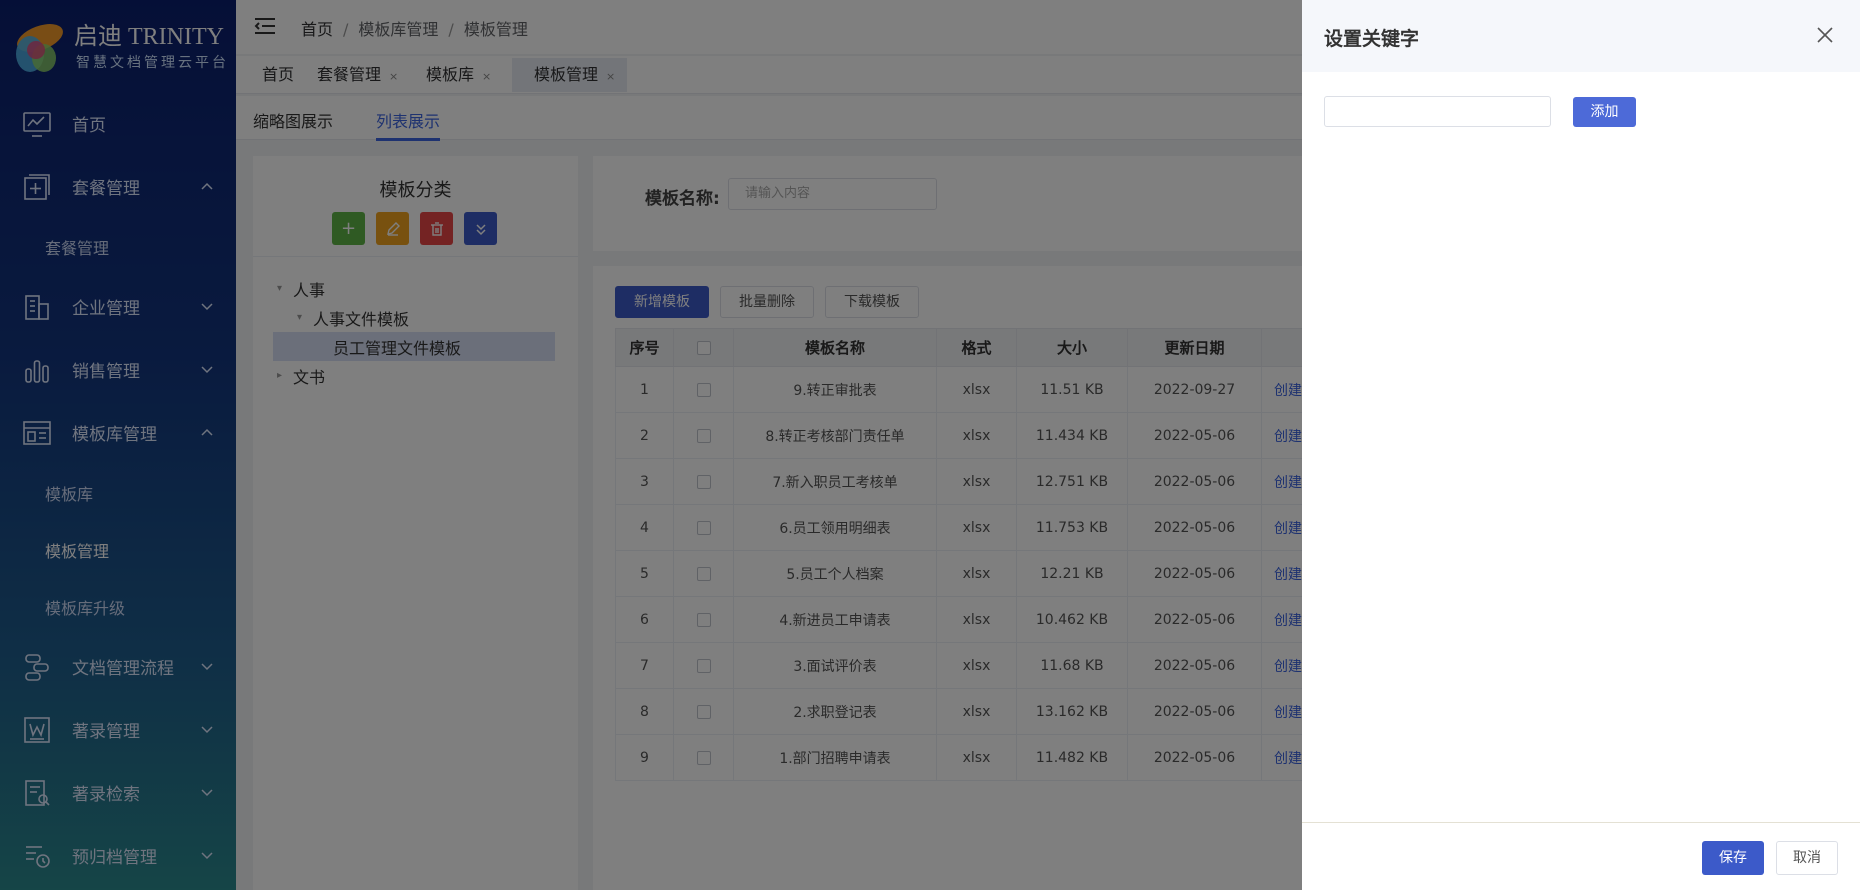 This screenshot has width=1860, height=890. What do you see at coordinates (1437, 111) in the screenshot?
I see `keyword-input` at bounding box center [1437, 111].